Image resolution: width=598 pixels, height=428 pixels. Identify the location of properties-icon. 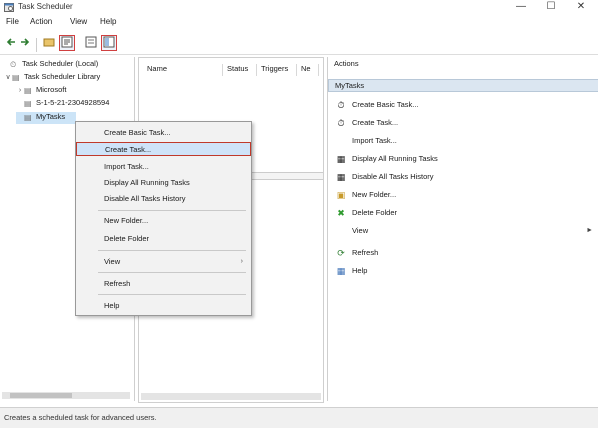
(67, 43).